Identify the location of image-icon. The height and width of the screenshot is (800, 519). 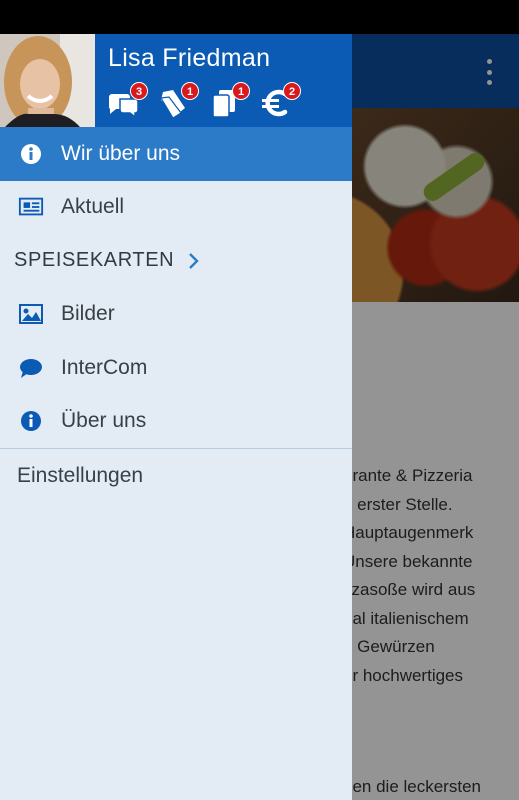
(31, 314).